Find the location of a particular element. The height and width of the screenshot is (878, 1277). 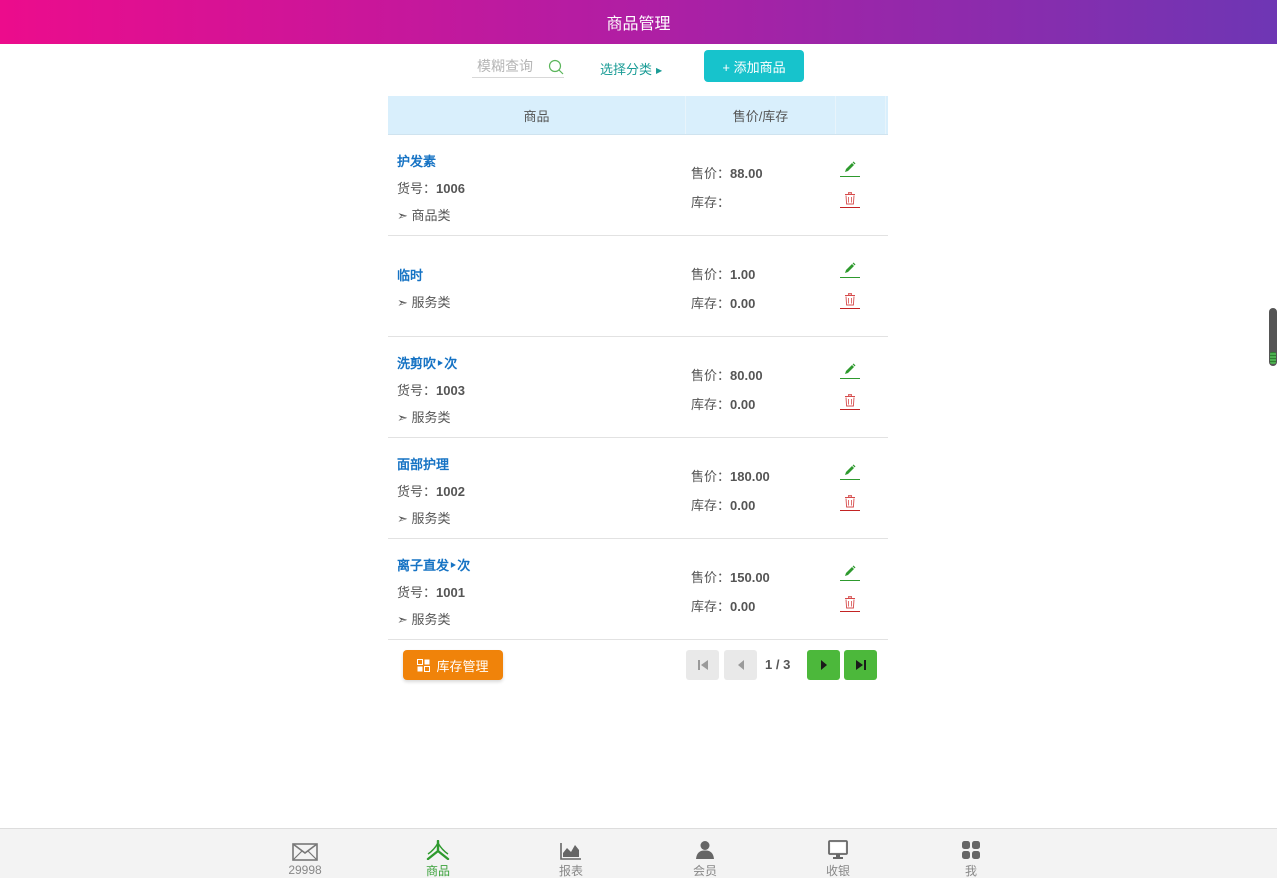

tab-label: 商品 is located at coordinates (437, 871).